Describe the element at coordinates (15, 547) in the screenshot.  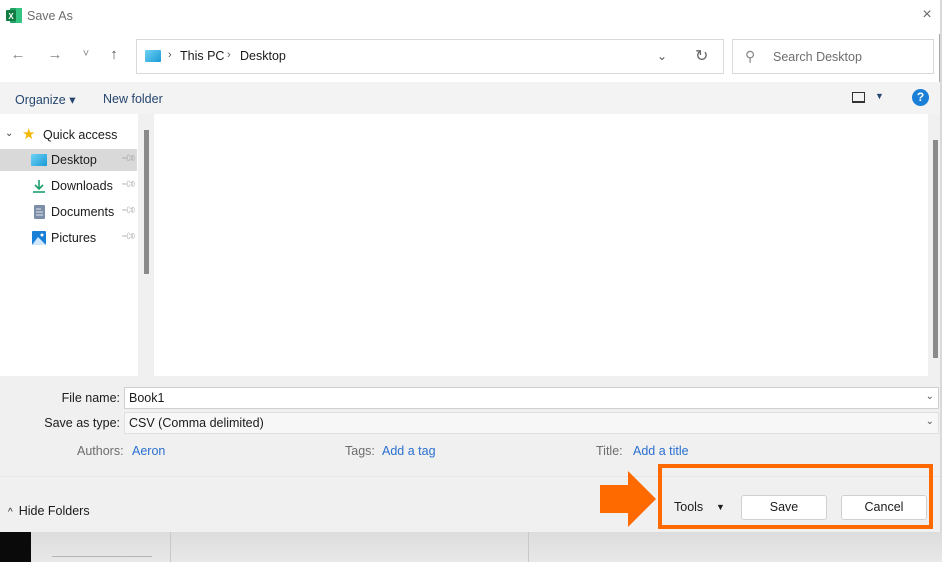
I see `background-dark-area` at that location.